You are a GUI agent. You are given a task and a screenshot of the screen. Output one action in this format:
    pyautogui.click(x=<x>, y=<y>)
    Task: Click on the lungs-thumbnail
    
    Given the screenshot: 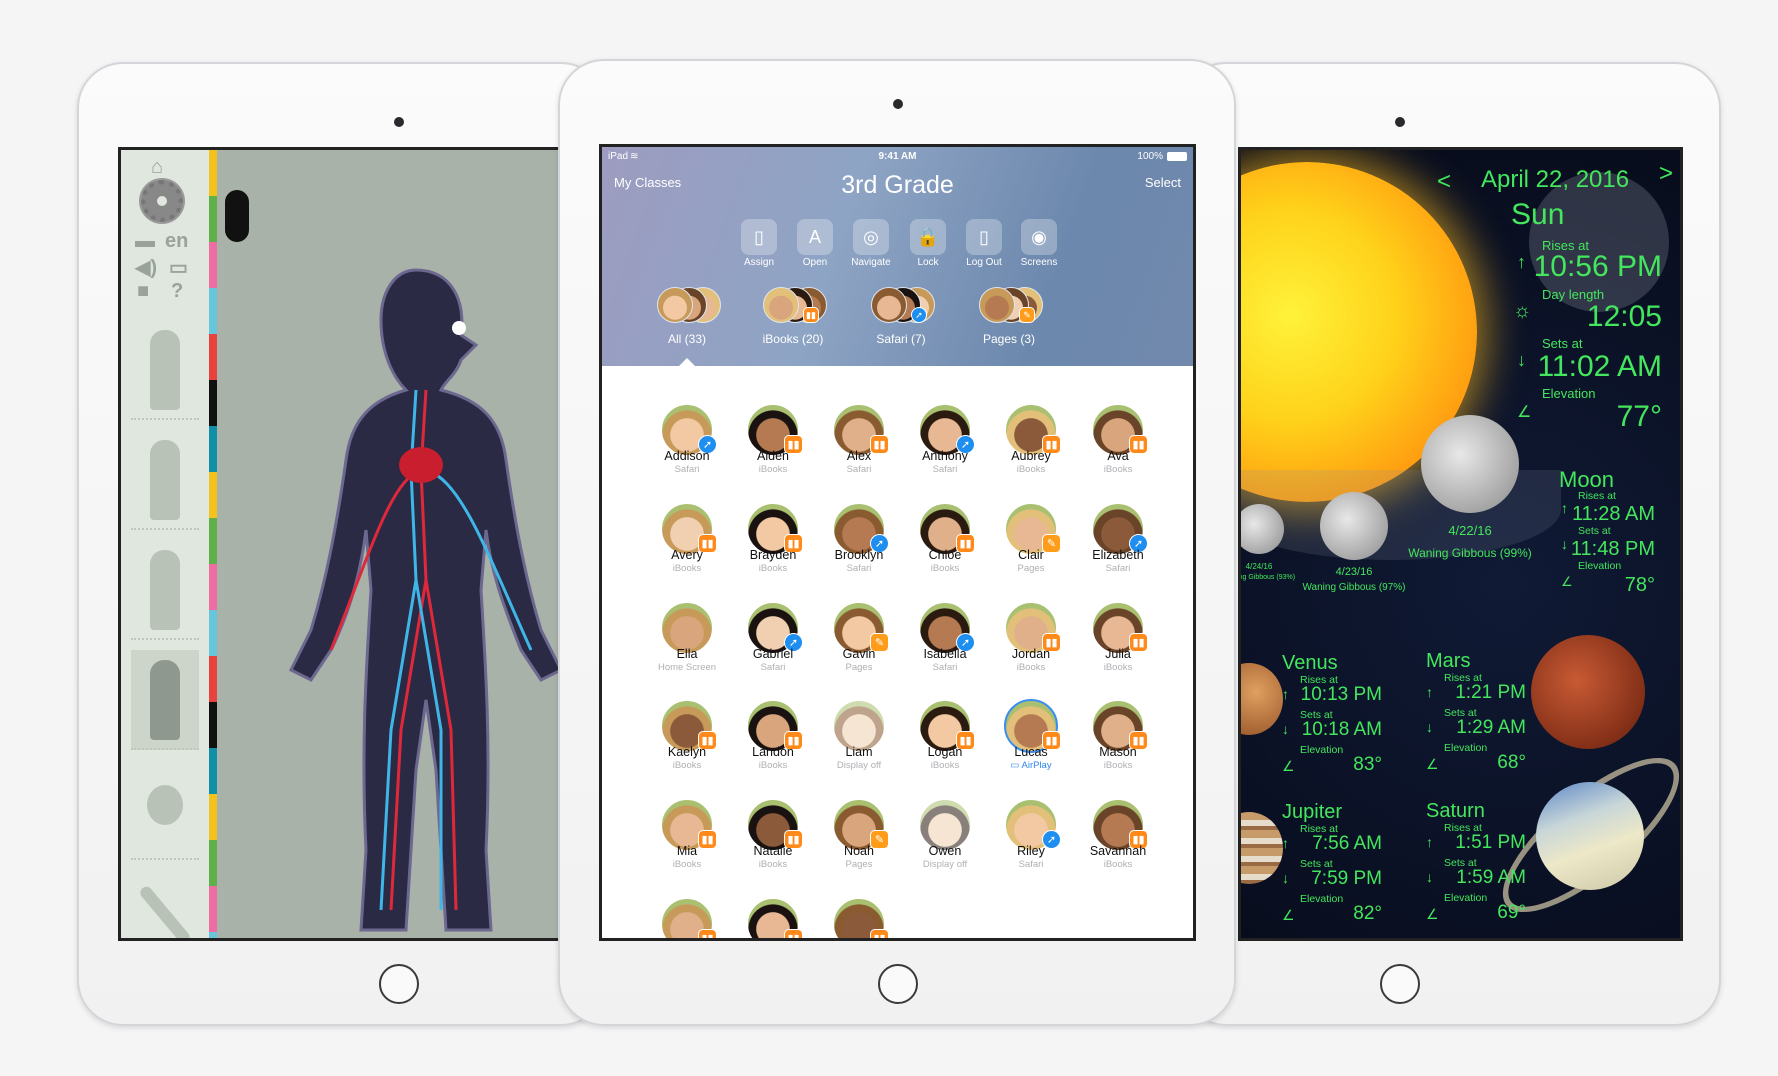 What is the action you would take?
    pyautogui.click(x=165, y=590)
    